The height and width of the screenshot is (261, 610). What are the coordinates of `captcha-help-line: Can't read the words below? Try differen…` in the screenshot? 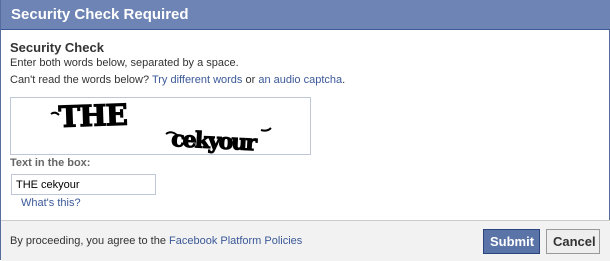 It's located at (177, 80).